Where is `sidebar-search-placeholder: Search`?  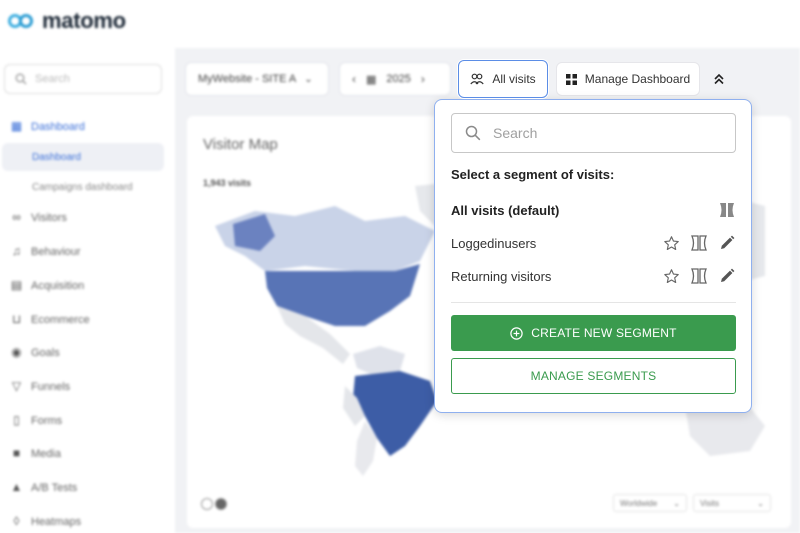
sidebar-search-placeholder: Search is located at coordinates (52, 79).